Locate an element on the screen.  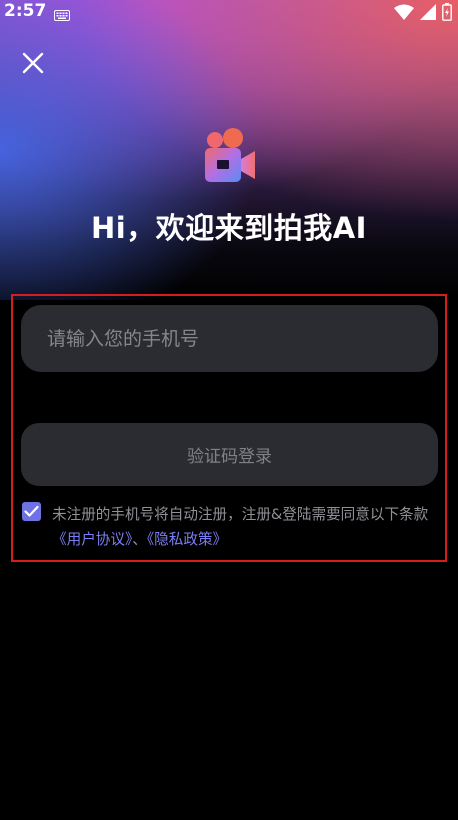
close-button is located at coordinates (33, 63).